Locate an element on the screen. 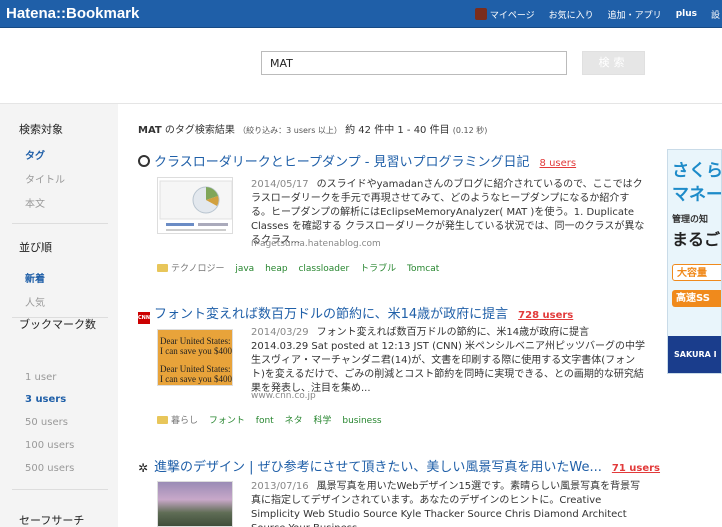  ad-subtext: 管理の知 is located at coordinates (690, 220).